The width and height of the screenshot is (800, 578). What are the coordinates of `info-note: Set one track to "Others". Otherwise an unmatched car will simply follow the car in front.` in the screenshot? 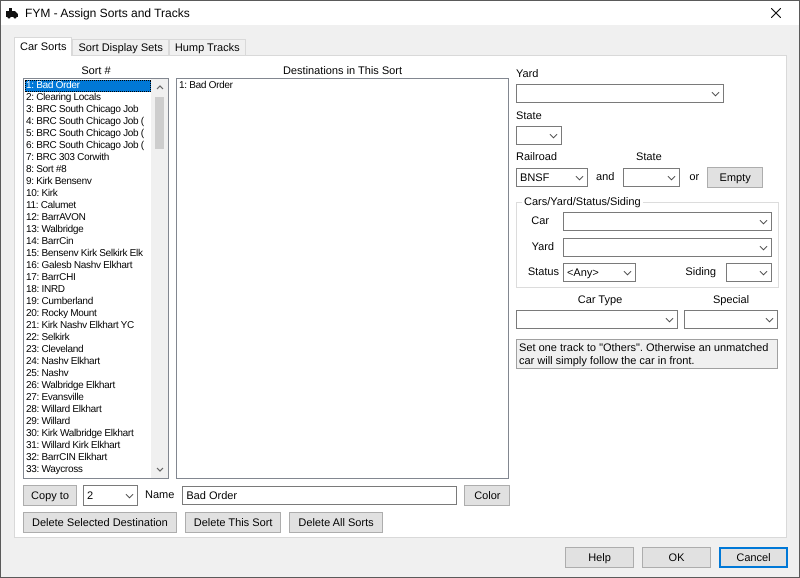 It's located at (647, 354).